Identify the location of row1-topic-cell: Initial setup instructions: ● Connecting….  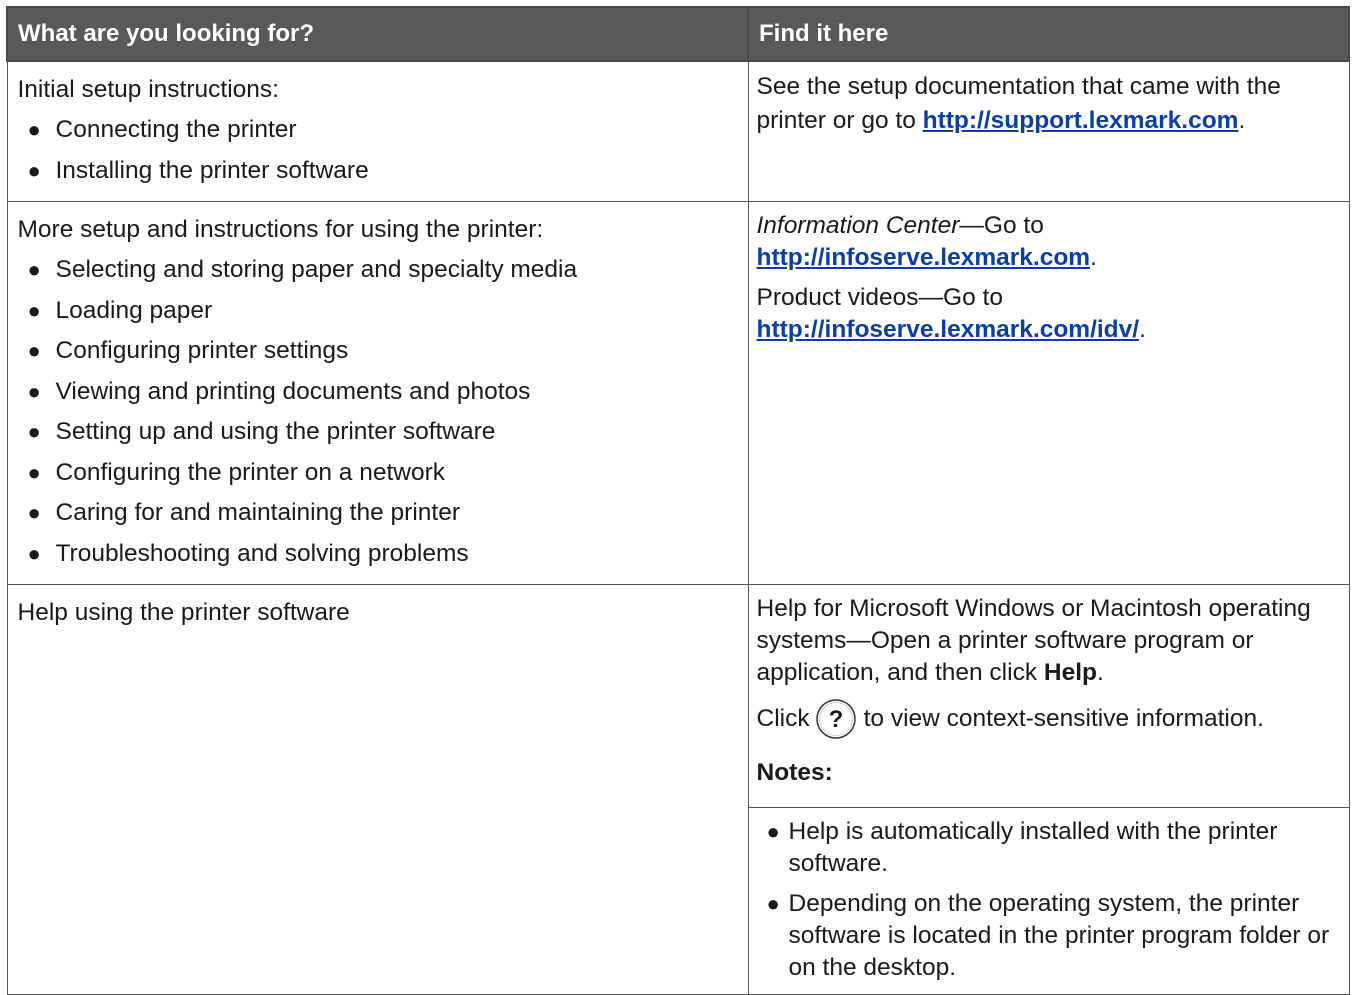
(377, 131).